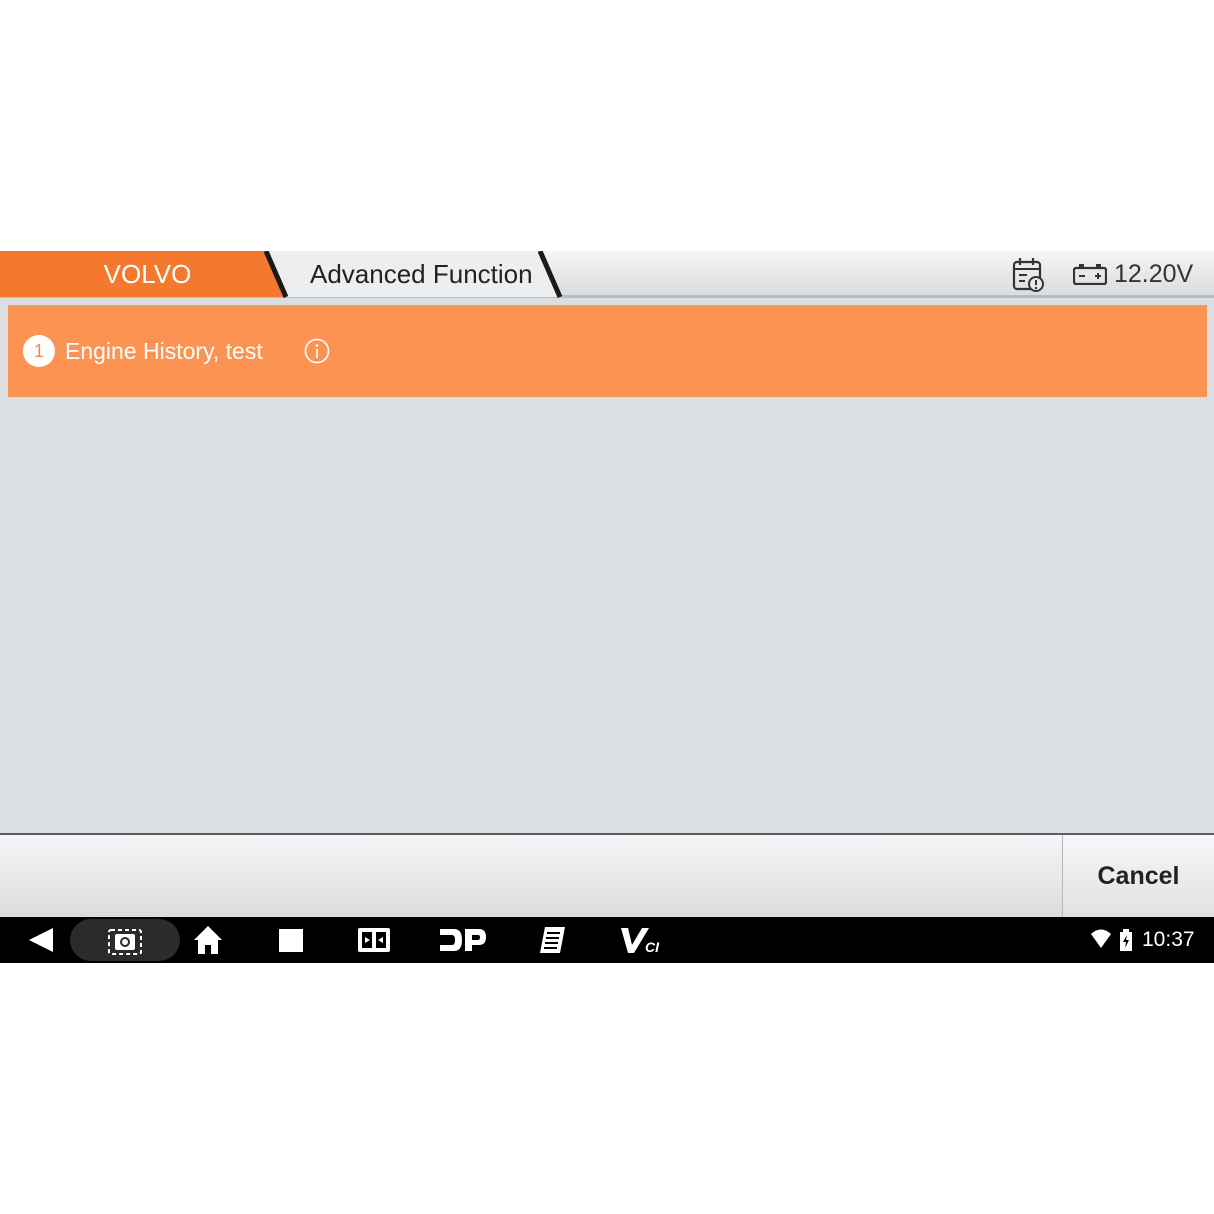 This screenshot has width=1214, height=1214. Describe the element at coordinates (317, 351) in the screenshot. I see `info-icon` at that location.